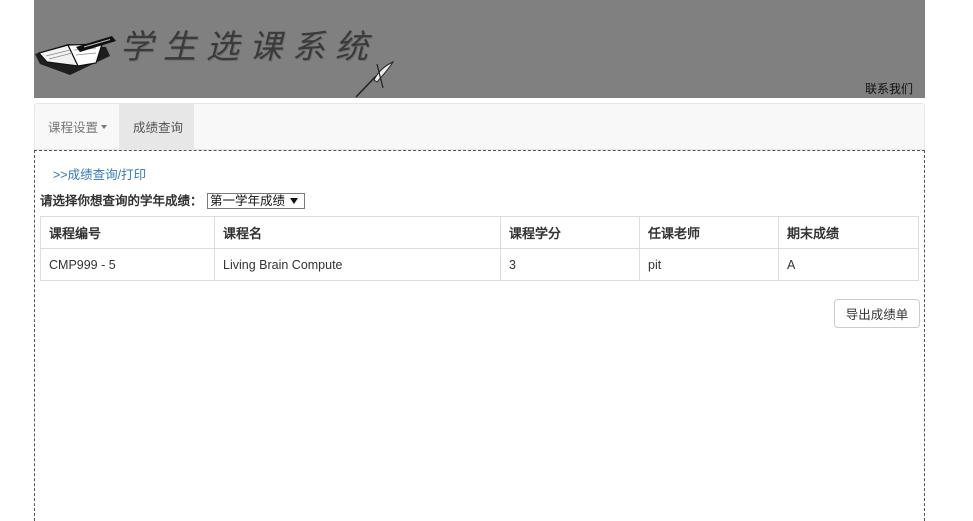 The width and height of the screenshot is (973, 521). Describe the element at coordinates (357, 264) in the screenshot. I see `cell-course-name: Living Brain Compute` at that location.